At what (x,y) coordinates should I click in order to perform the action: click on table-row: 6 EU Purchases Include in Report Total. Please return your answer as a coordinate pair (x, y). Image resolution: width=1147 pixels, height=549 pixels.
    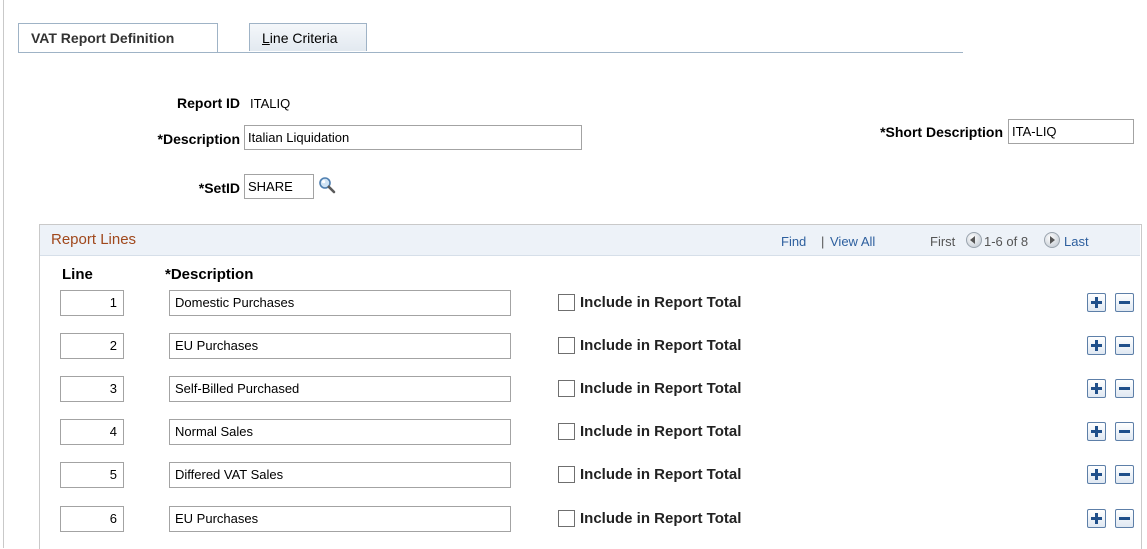
    Looking at the image, I should click on (573, 521).